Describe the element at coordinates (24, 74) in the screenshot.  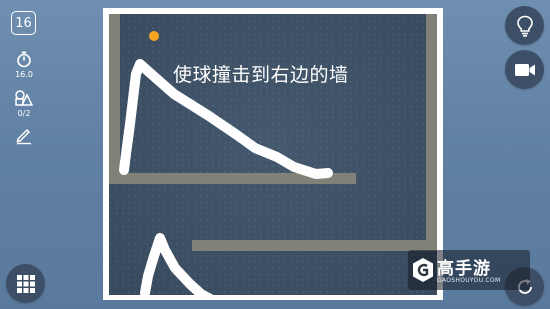
I see `timer-value: 16.0` at that location.